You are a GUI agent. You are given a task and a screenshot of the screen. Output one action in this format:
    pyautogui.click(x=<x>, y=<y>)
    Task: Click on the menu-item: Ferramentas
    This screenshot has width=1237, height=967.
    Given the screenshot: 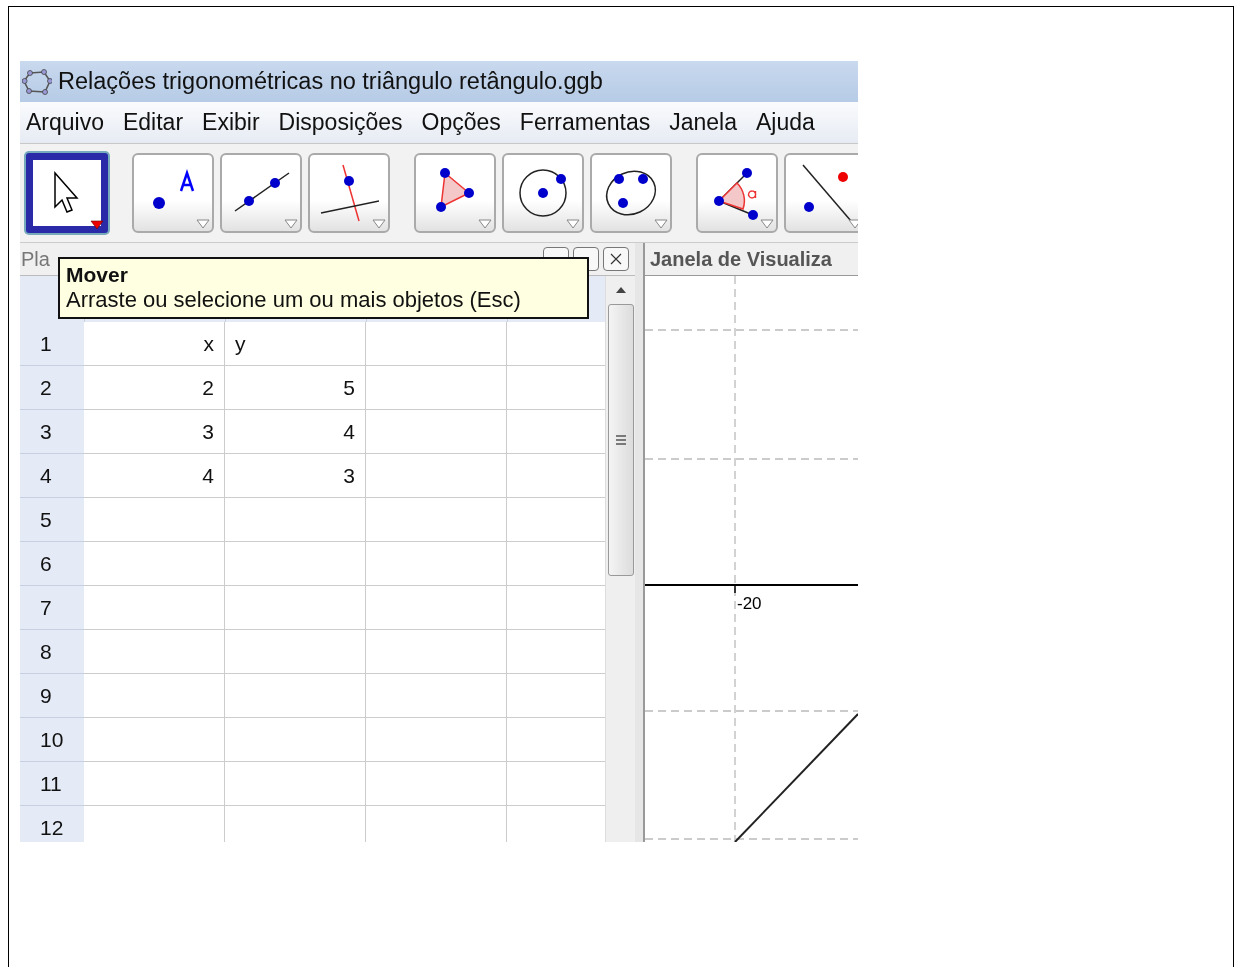 What is the action you would take?
    pyautogui.click(x=585, y=122)
    